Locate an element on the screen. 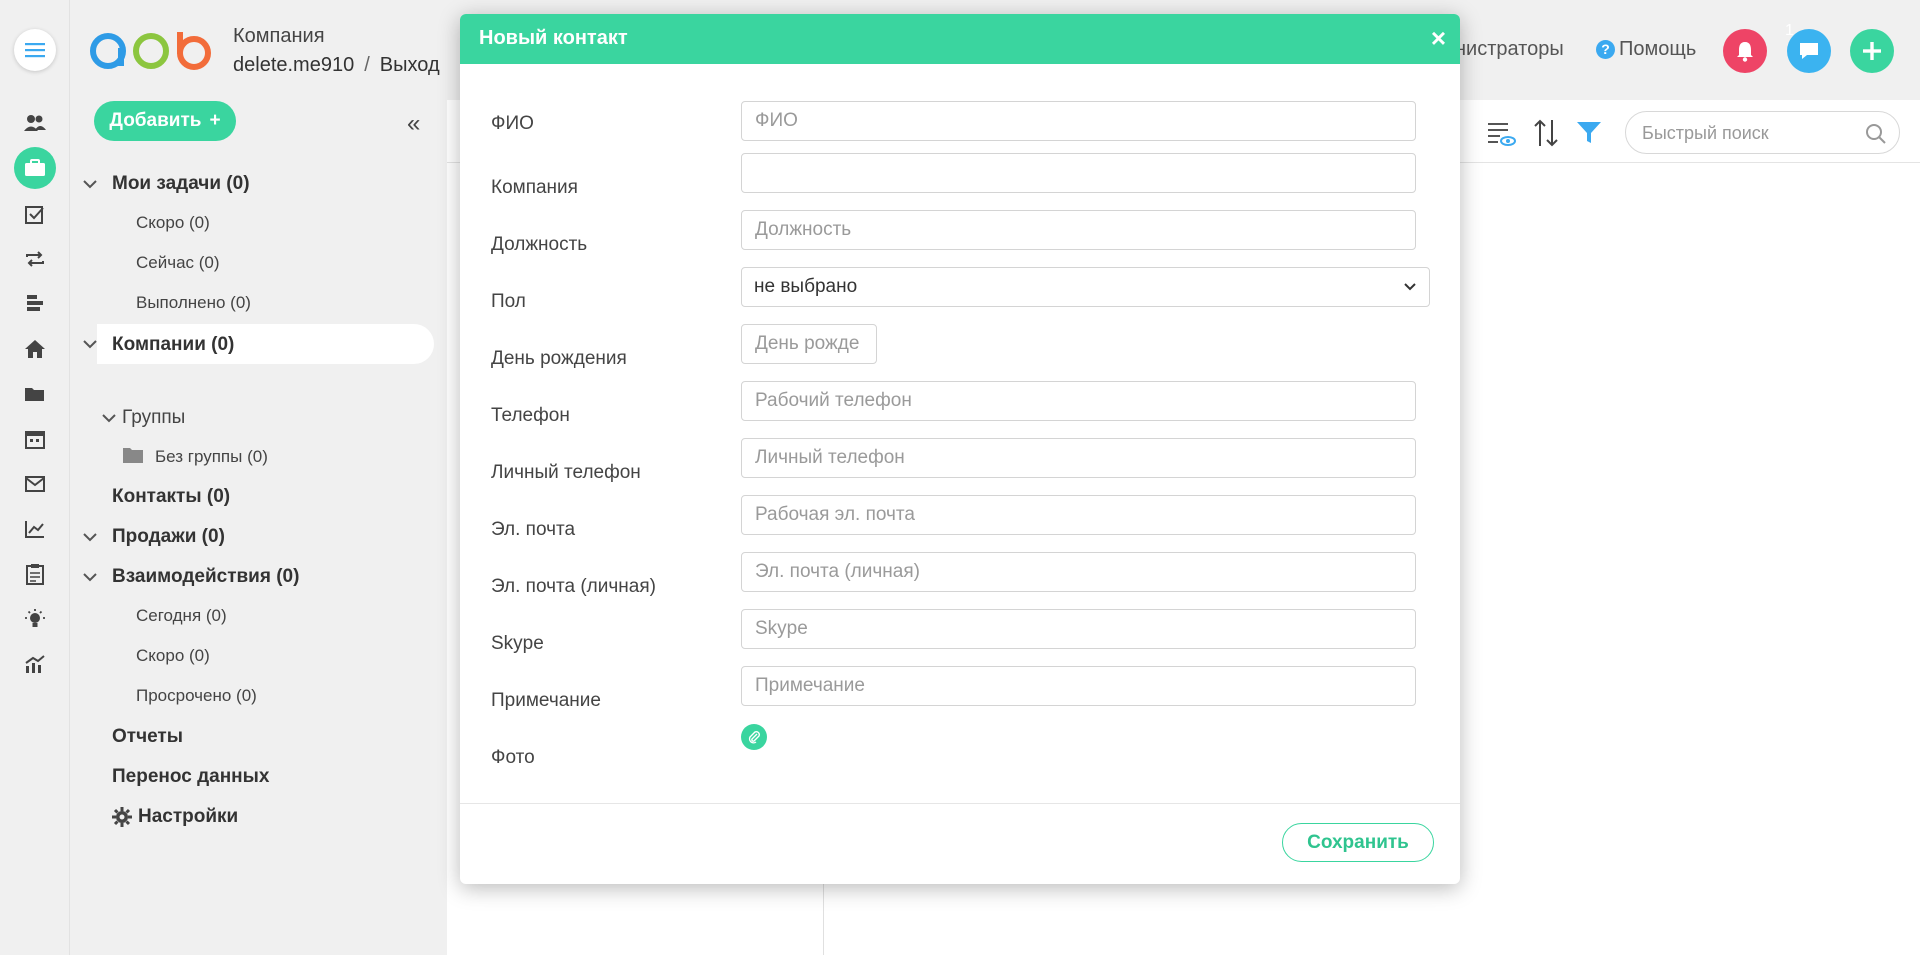 This screenshot has height=955, width=1920. phone-input is located at coordinates (1078, 401).